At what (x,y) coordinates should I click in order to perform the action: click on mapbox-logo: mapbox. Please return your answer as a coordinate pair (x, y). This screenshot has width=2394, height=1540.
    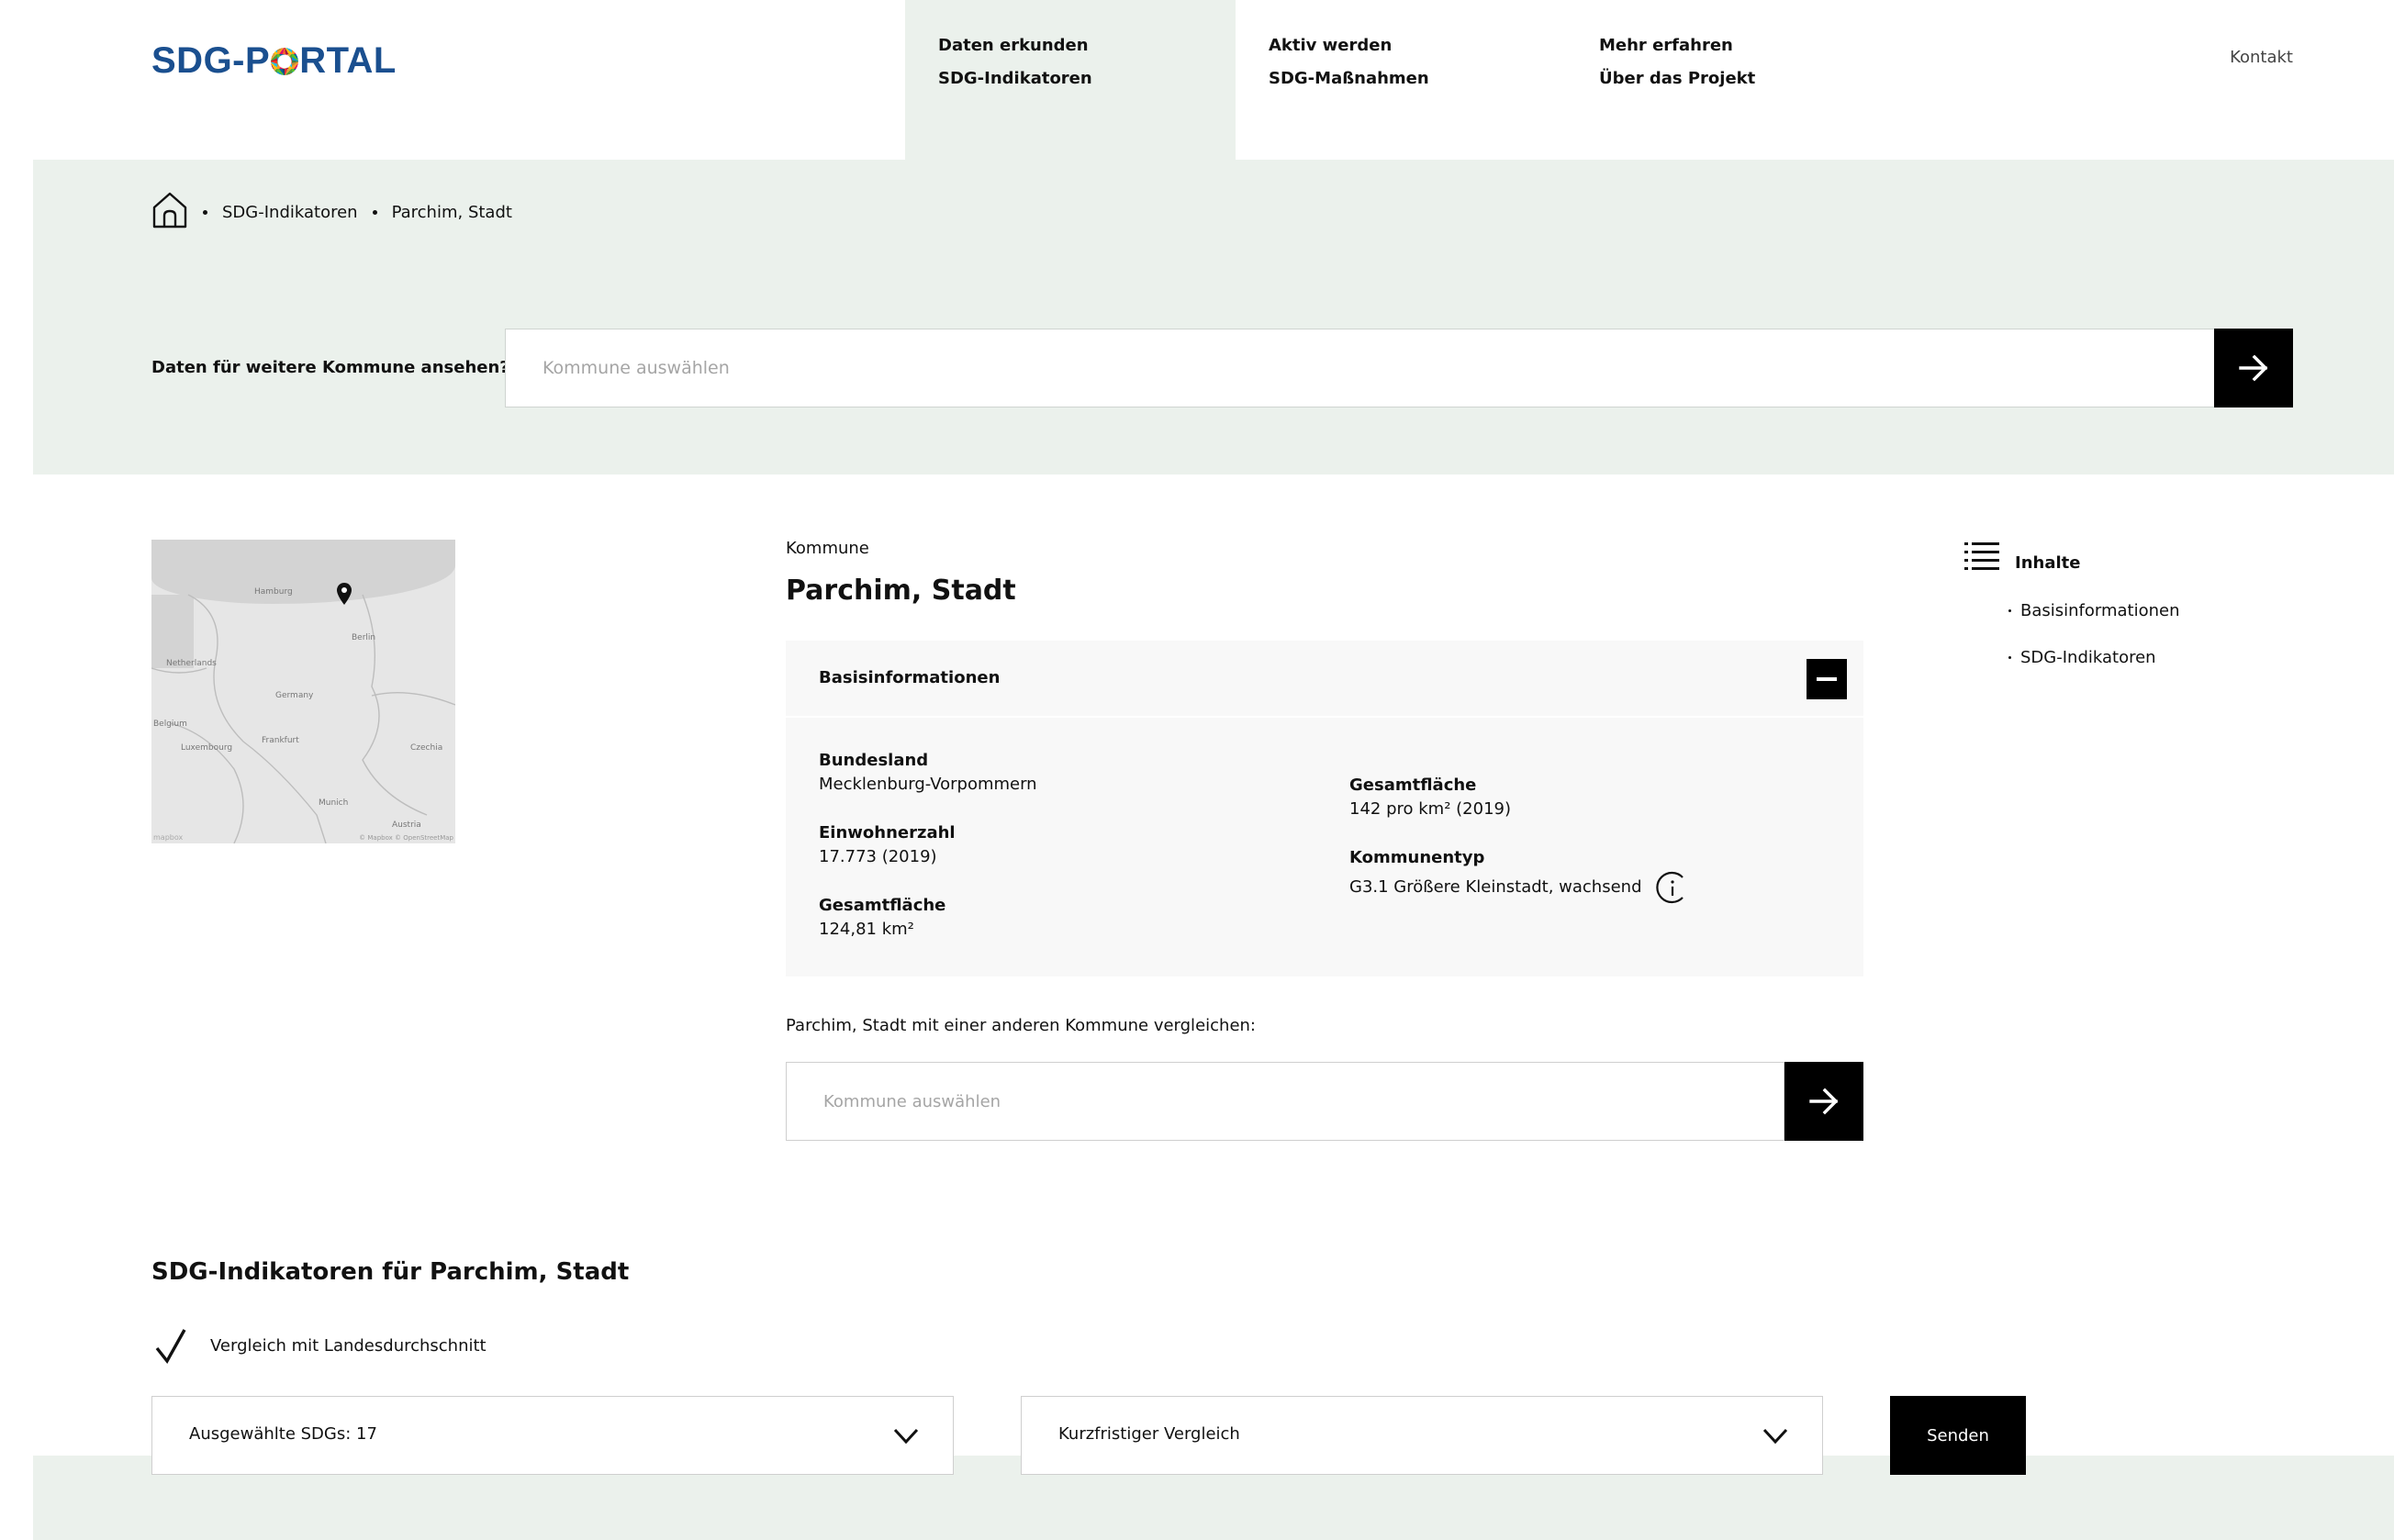
    Looking at the image, I should click on (168, 838).